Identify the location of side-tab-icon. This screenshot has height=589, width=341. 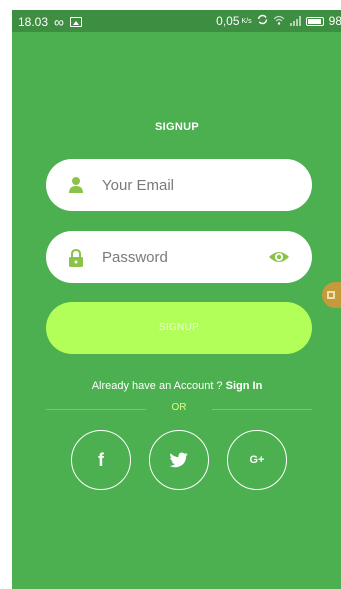
(331, 295).